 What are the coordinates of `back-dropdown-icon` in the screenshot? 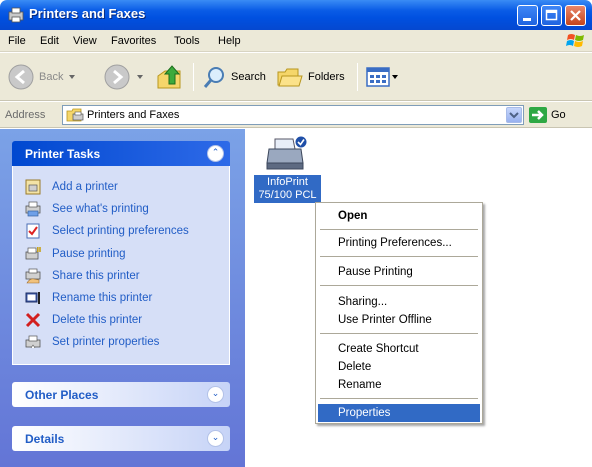 It's located at (72, 77).